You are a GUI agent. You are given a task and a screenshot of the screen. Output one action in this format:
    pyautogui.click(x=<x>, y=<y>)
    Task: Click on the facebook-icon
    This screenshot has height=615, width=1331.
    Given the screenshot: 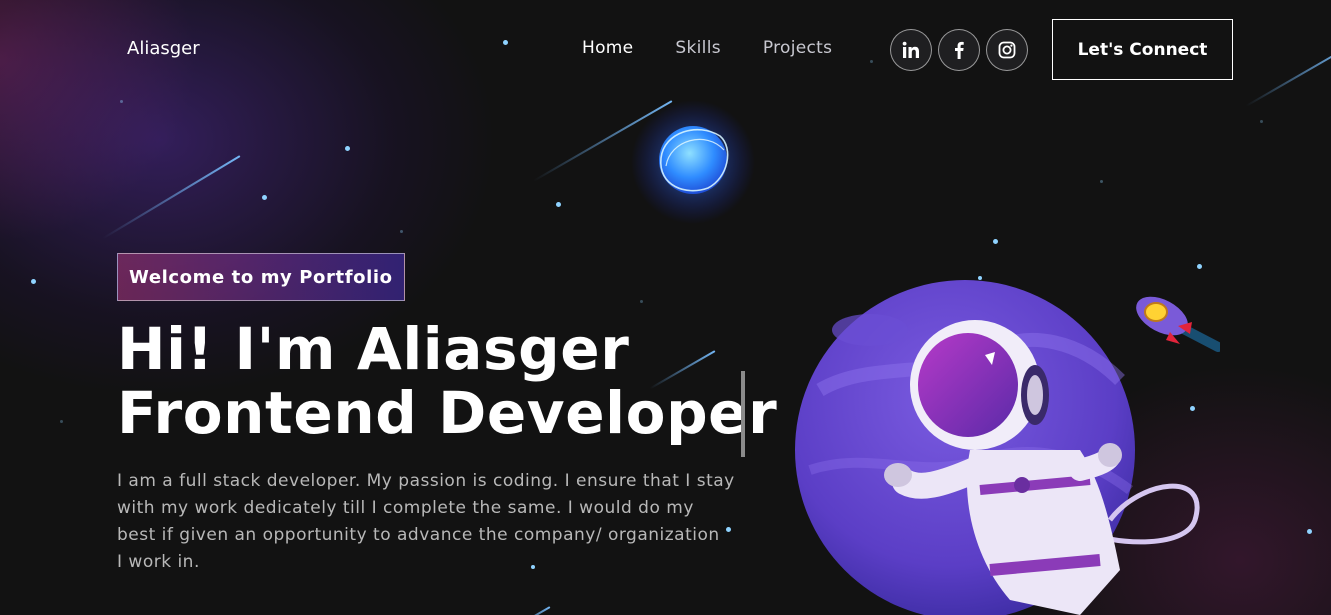 What is the action you would take?
    pyautogui.click(x=959, y=50)
    